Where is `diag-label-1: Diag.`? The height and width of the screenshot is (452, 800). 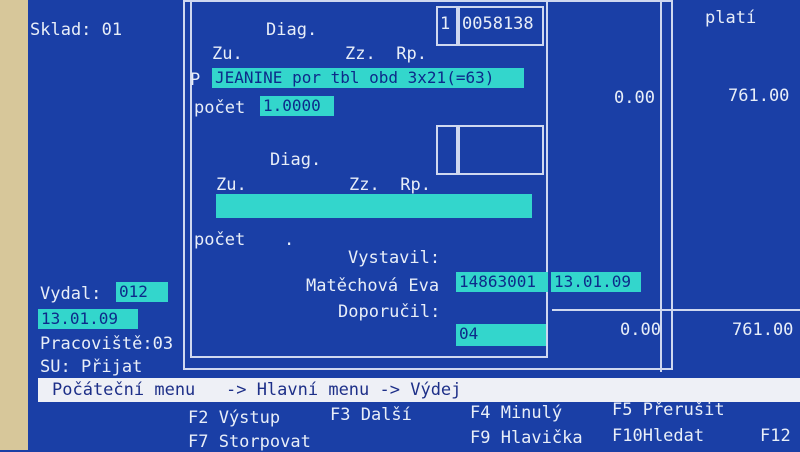
diag-label-1: Diag. is located at coordinates (292, 30).